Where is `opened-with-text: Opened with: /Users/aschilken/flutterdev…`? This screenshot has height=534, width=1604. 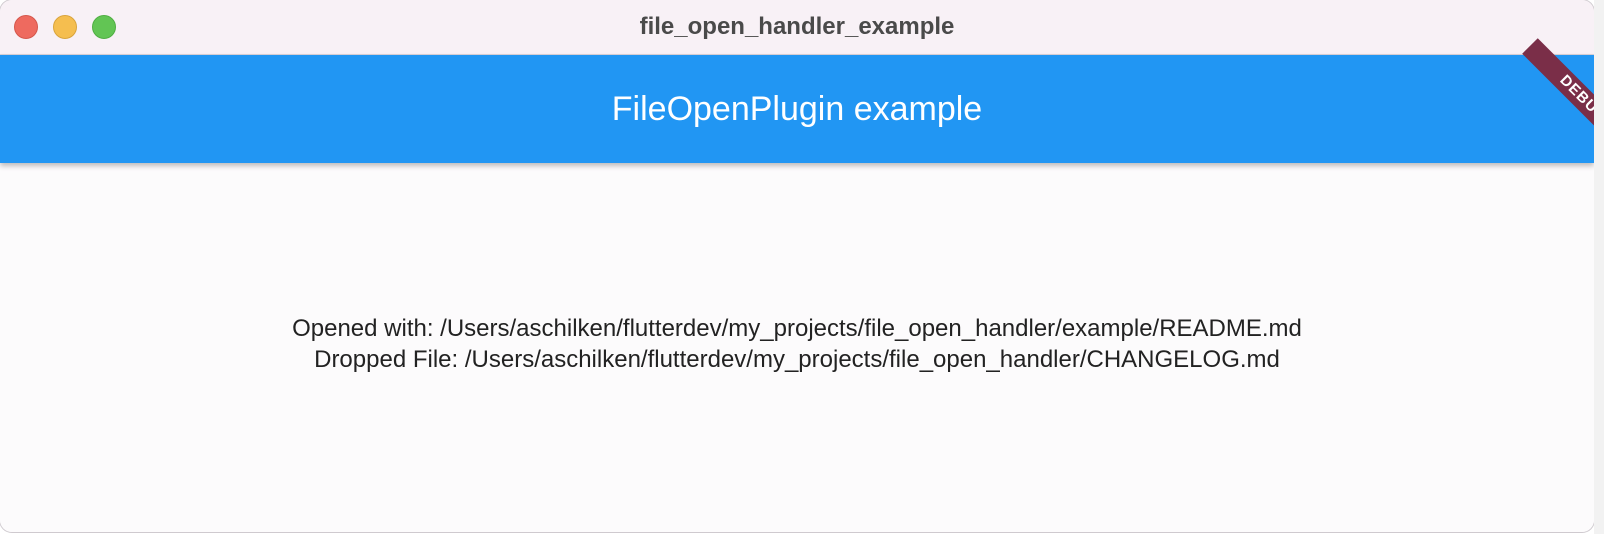
opened-with-text: Opened with: /Users/aschilken/flutterdev… is located at coordinates (797, 328).